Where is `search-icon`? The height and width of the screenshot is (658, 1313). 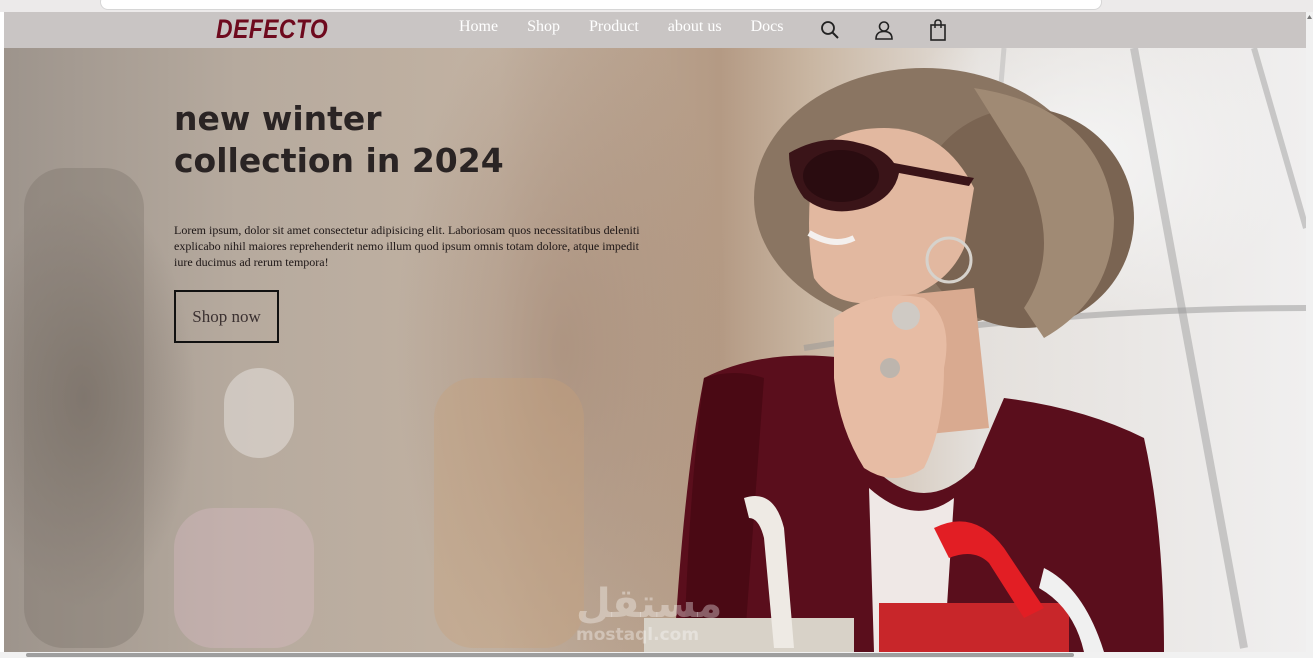 search-icon is located at coordinates (830, 30).